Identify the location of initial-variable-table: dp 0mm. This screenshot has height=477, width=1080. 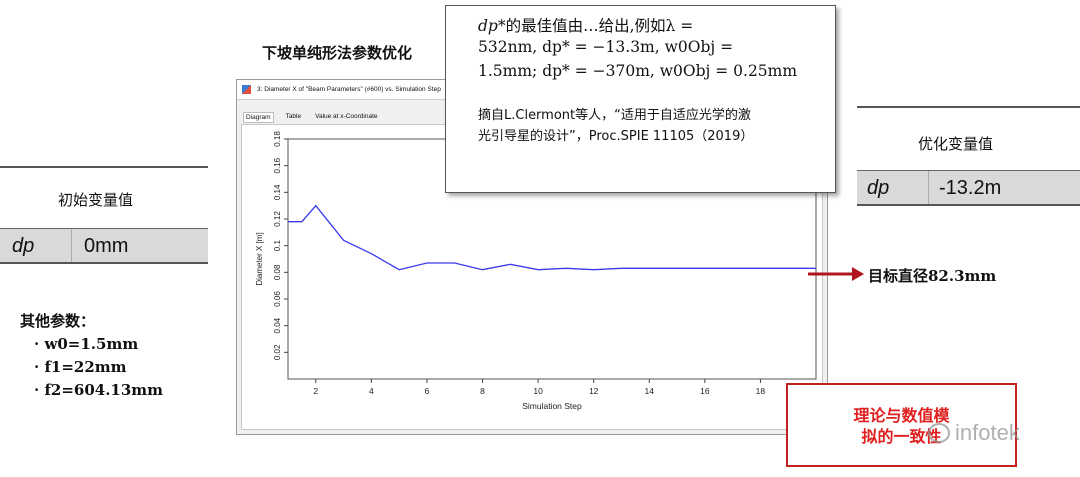
(104, 246).